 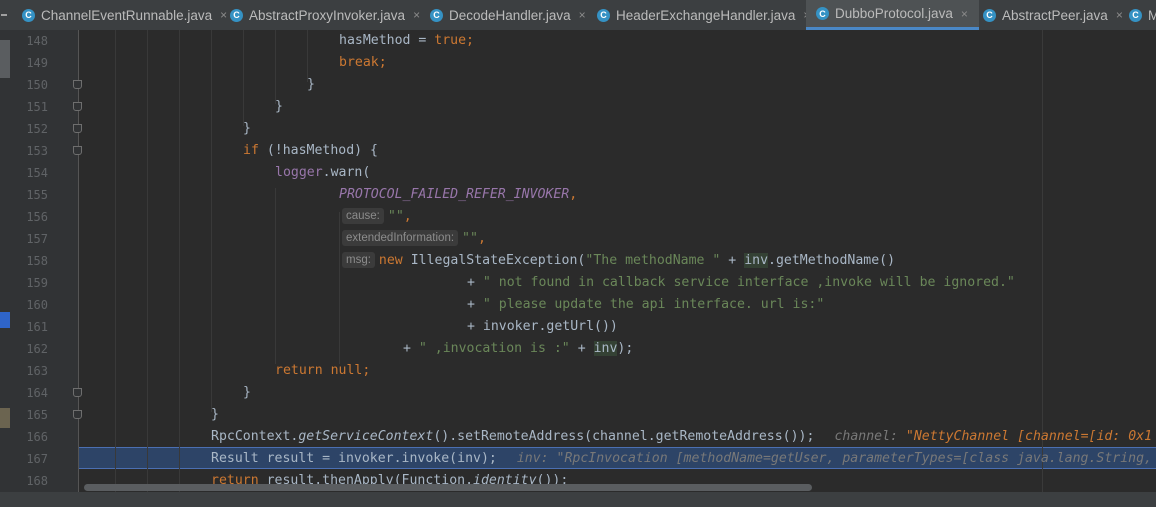 I want to click on code-line-157: extendedInformation: "",, so click(x=414, y=239).